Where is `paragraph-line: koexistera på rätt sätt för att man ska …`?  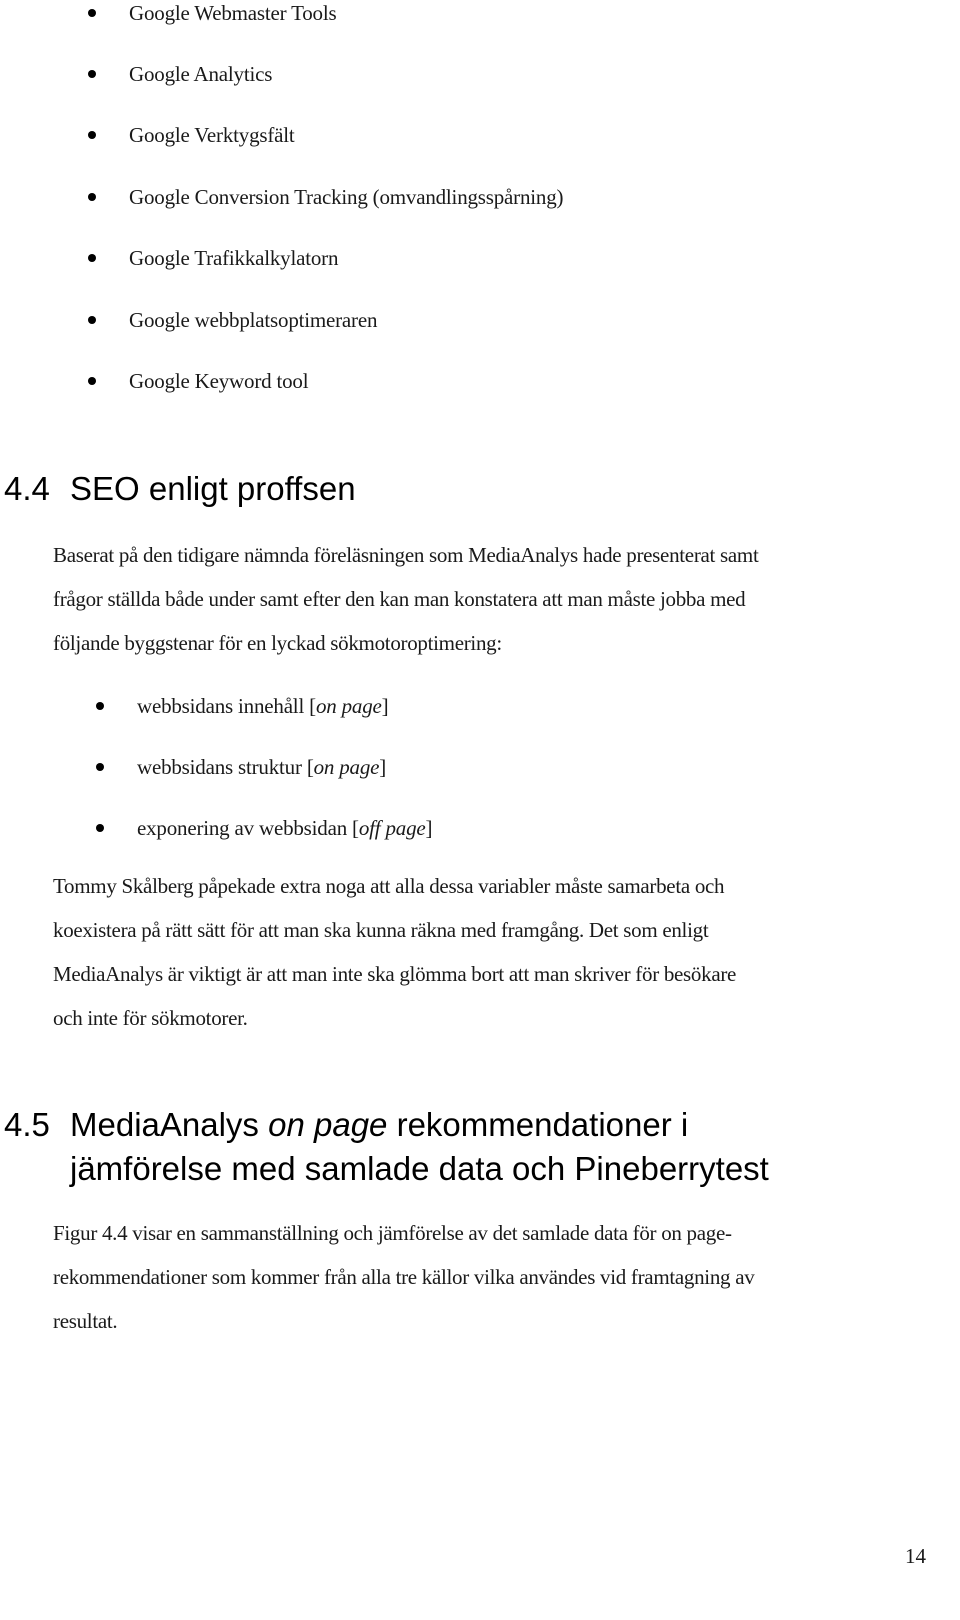
paragraph-line: koexistera på rätt sätt för att man ska … is located at coordinates (381, 930).